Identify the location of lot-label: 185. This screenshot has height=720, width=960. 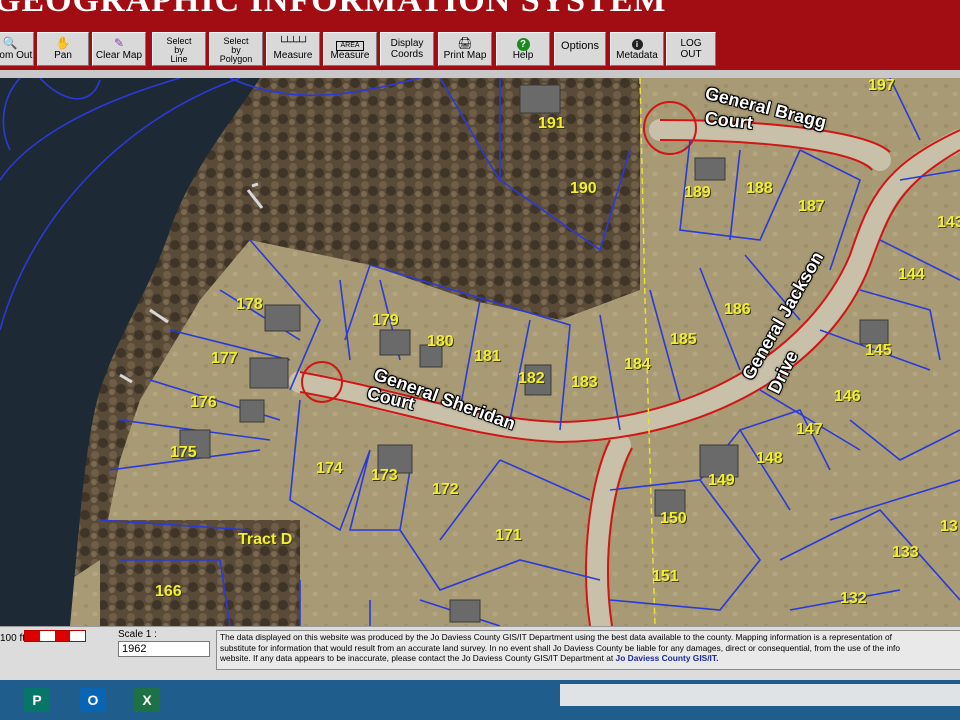
(683, 339).